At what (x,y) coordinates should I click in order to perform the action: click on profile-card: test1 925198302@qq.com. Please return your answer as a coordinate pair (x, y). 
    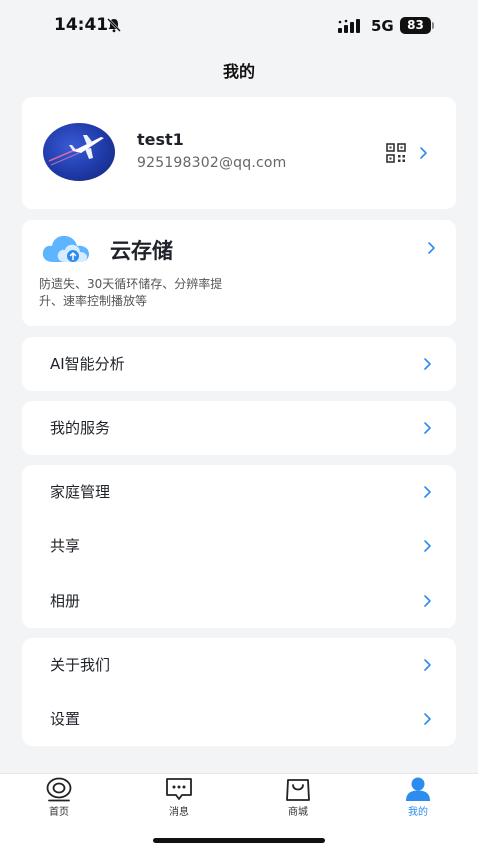
    Looking at the image, I should click on (239, 153).